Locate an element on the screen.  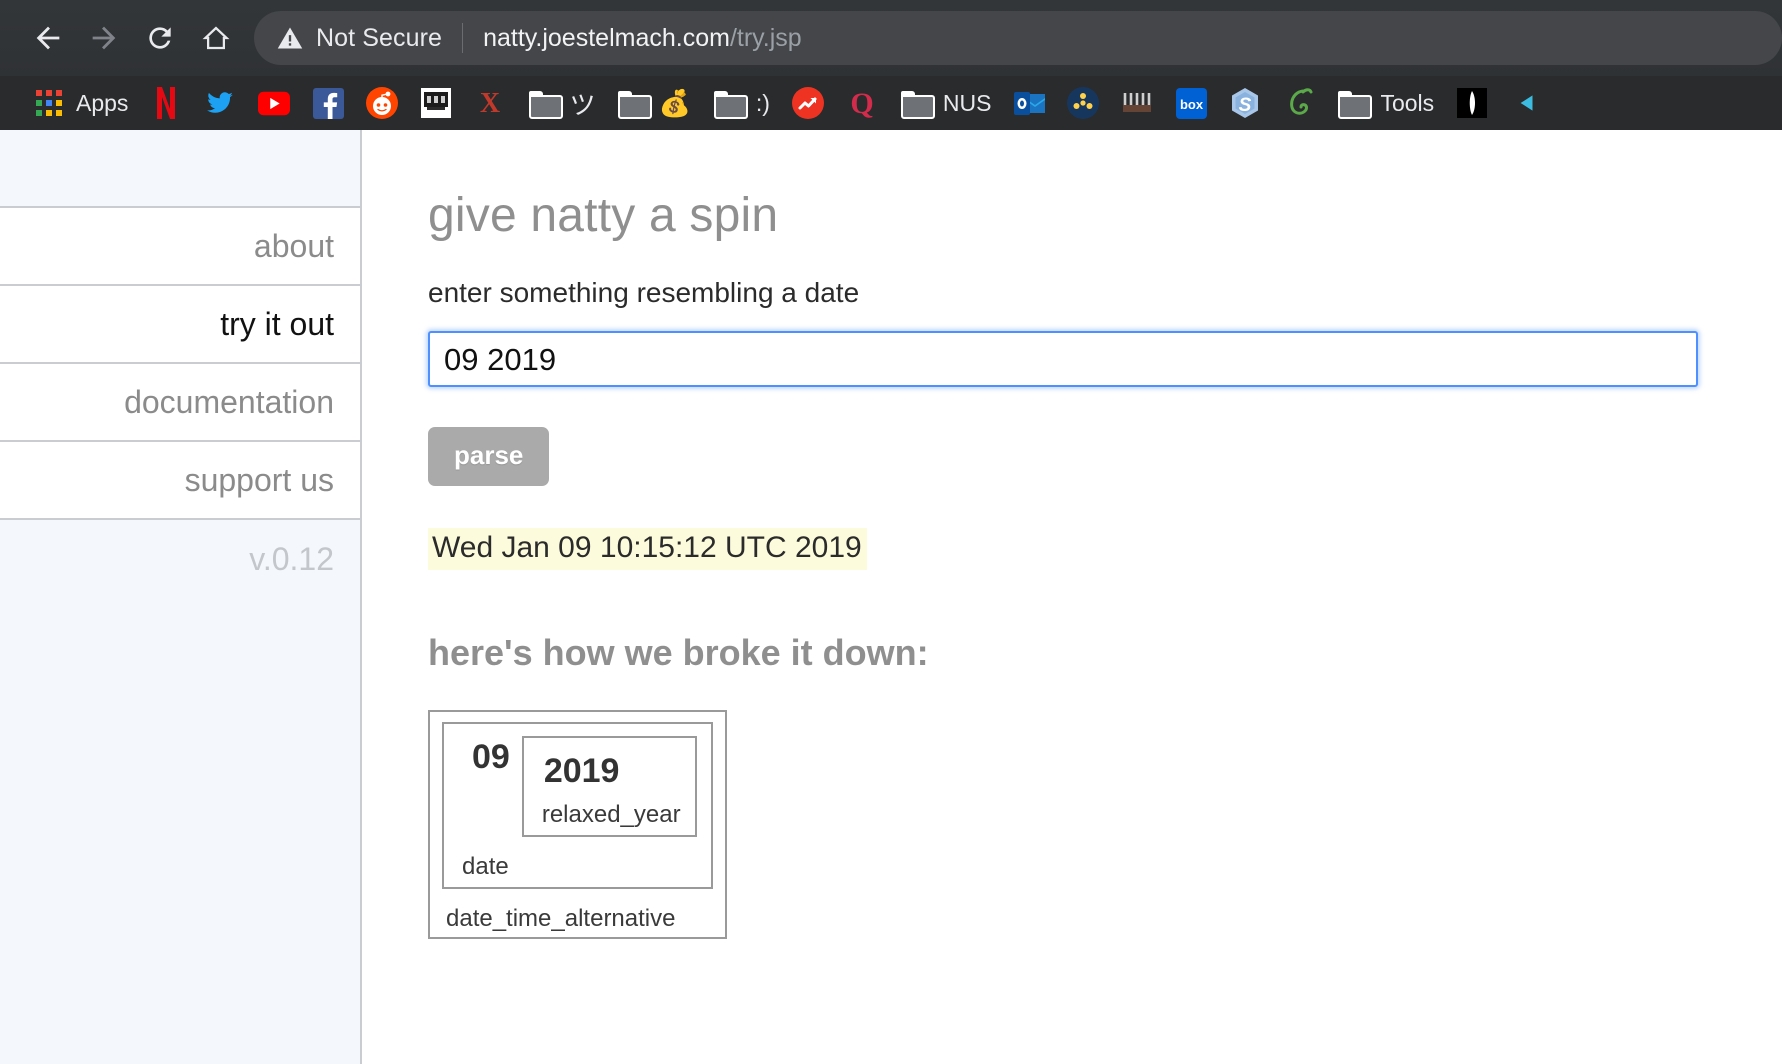
omnibox-divider is located at coordinates (463, 38).